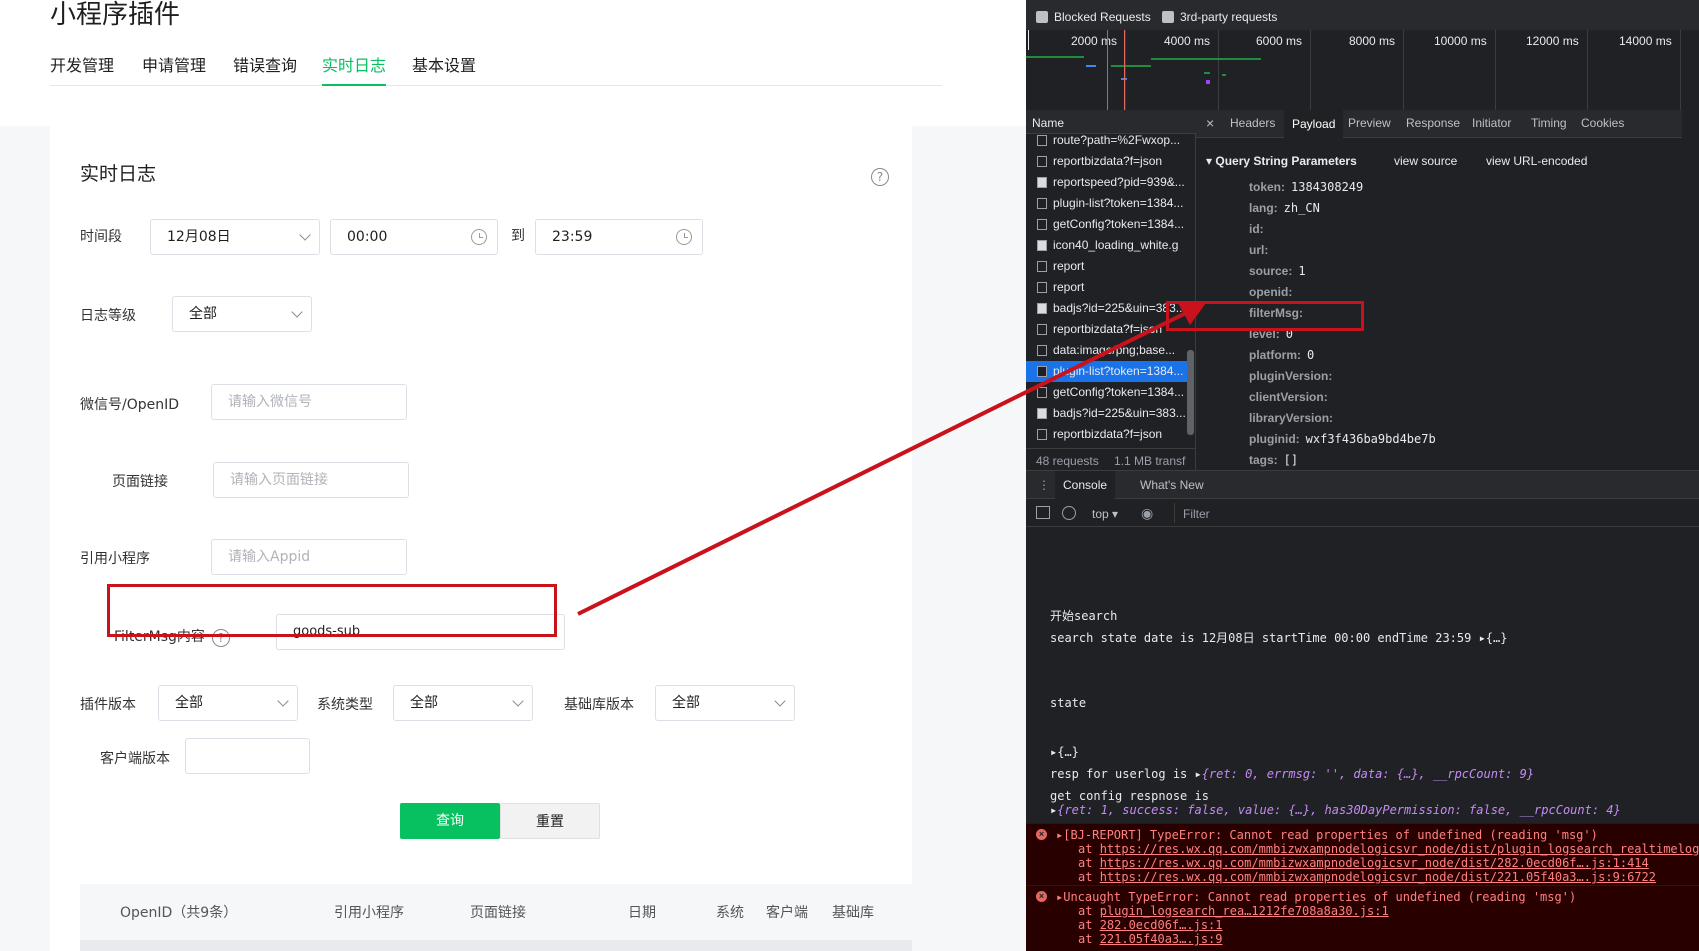 Image resolution: width=1699 pixels, height=951 pixels. I want to click on query-button: 查询, so click(450, 821).